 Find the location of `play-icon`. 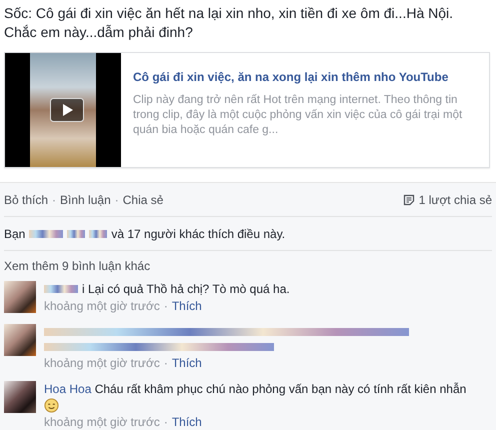

play-icon is located at coordinates (67, 110).